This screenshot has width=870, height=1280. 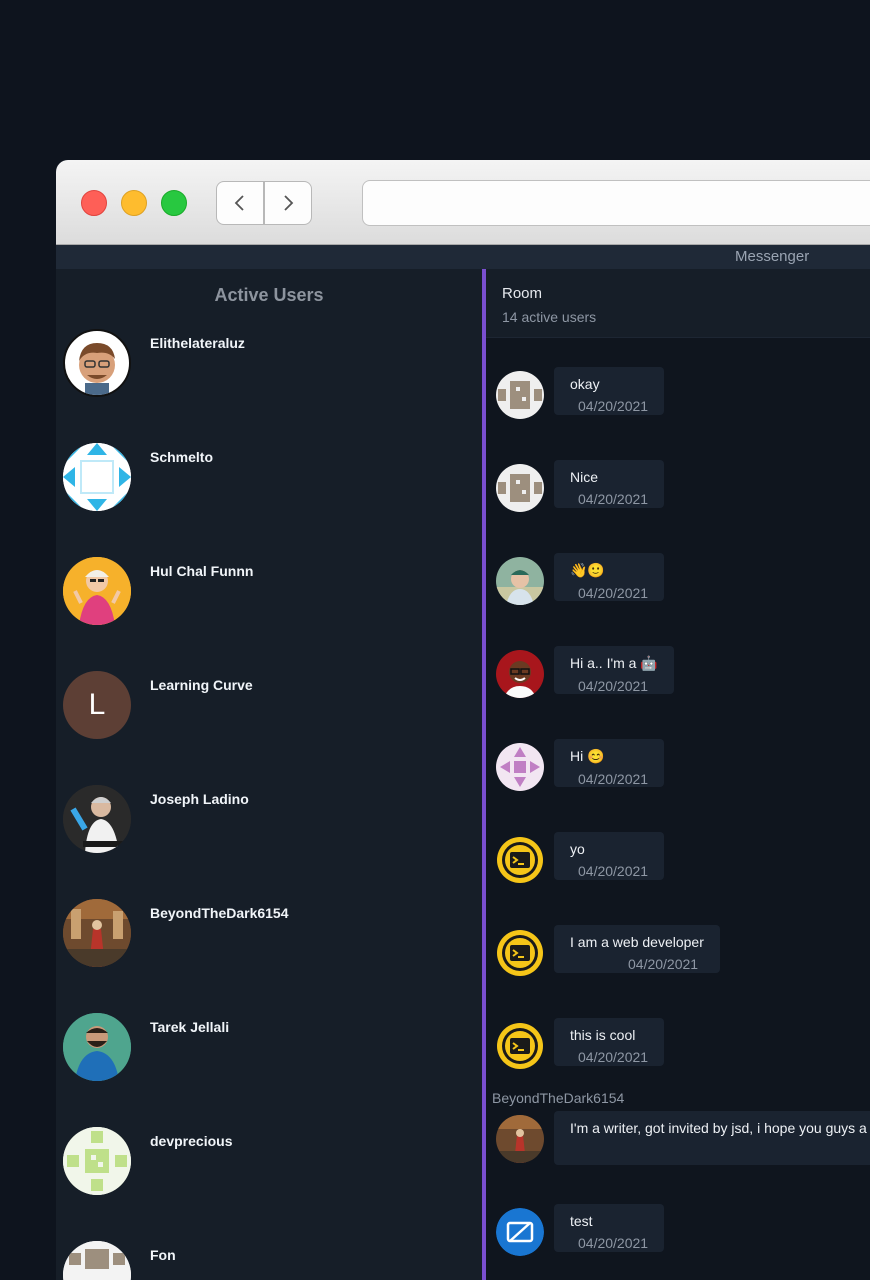 What do you see at coordinates (268, 592) in the screenshot?
I see `user-item: Hul Chal Funnn` at bounding box center [268, 592].